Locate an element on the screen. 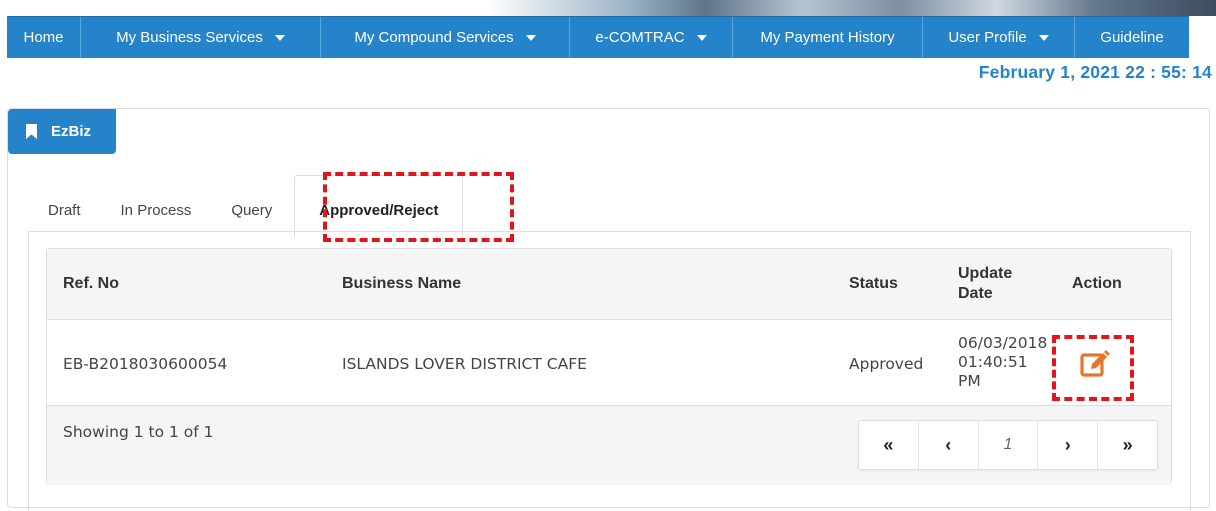 Image resolution: width=1216 pixels, height=511 pixels. tab-query: Query is located at coordinates (251, 206).